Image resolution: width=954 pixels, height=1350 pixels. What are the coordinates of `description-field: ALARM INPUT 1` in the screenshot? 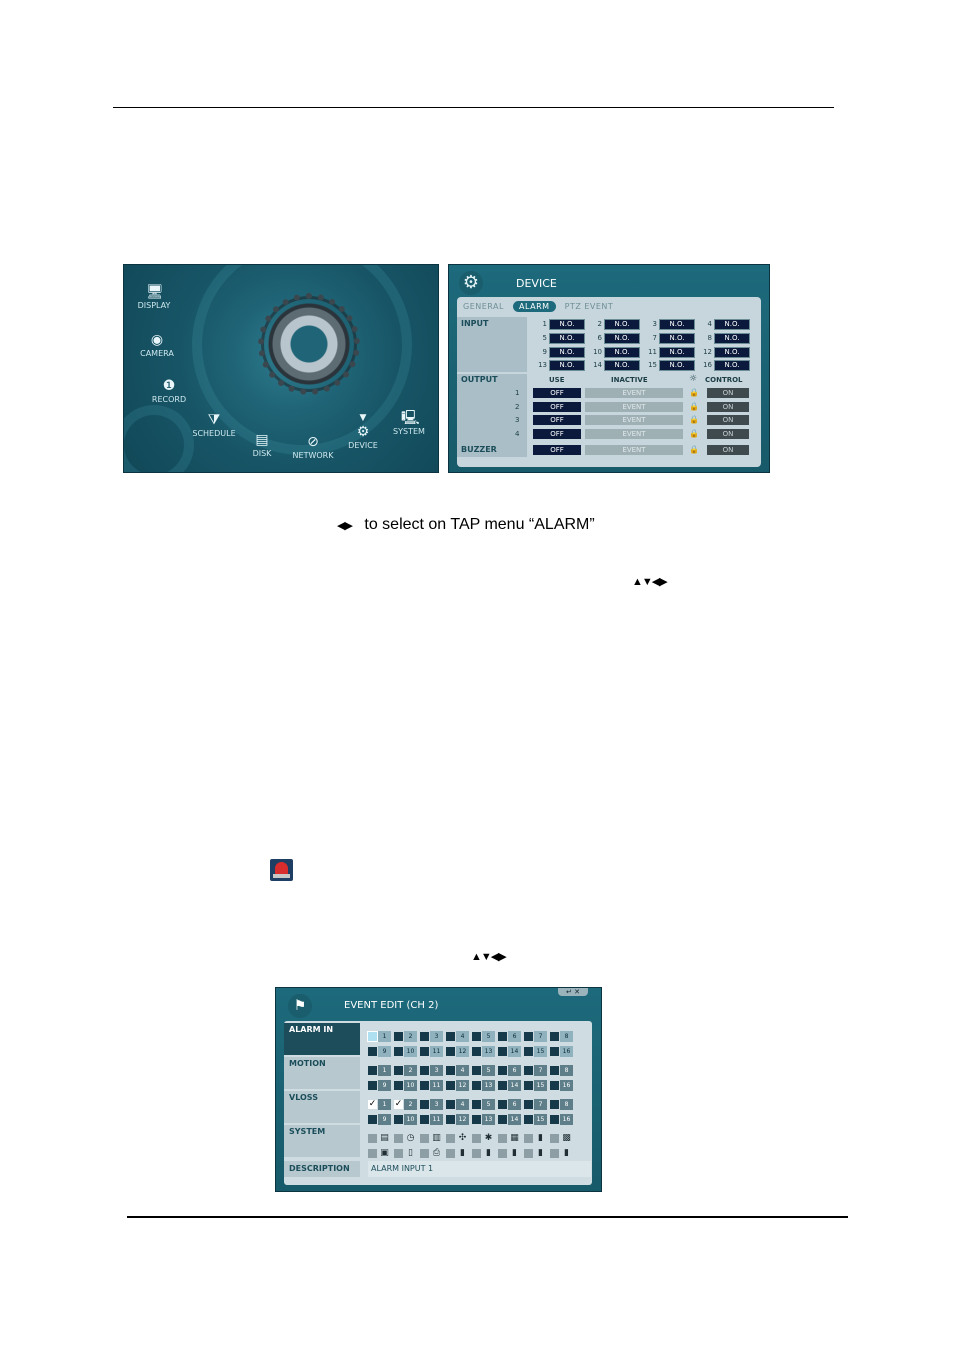 It's located at (479, 1169).